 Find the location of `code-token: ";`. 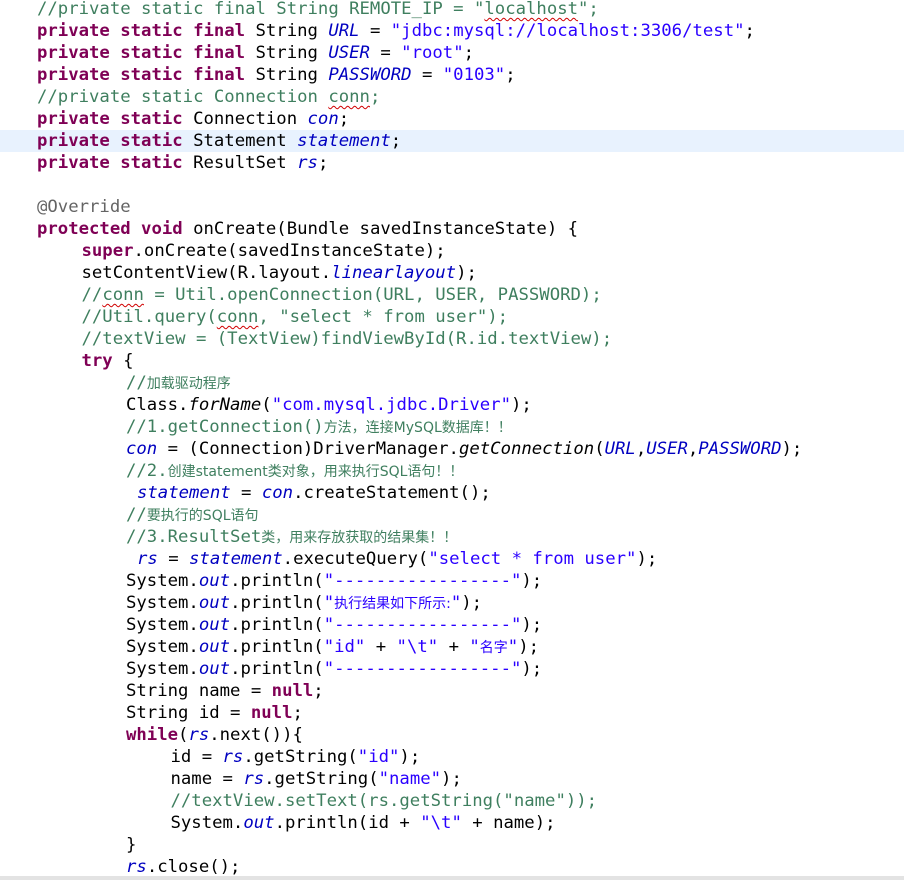

code-token: "; is located at coordinates (588, 9).